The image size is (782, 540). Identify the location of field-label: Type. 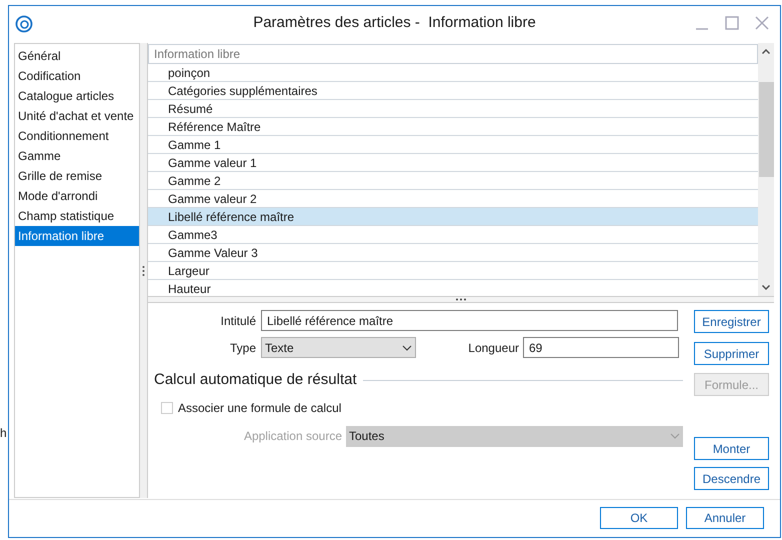
(242, 348).